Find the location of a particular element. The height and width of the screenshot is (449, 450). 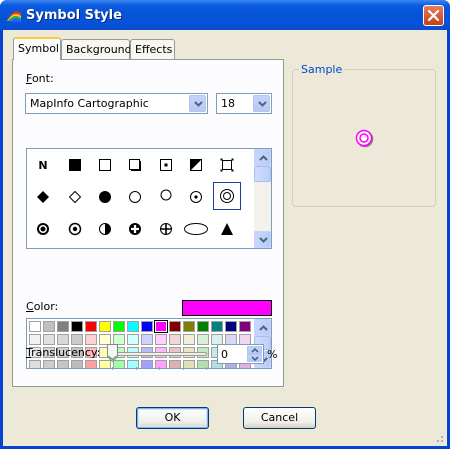

sample-double-circle-symbol is located at coordinates (364, 138).